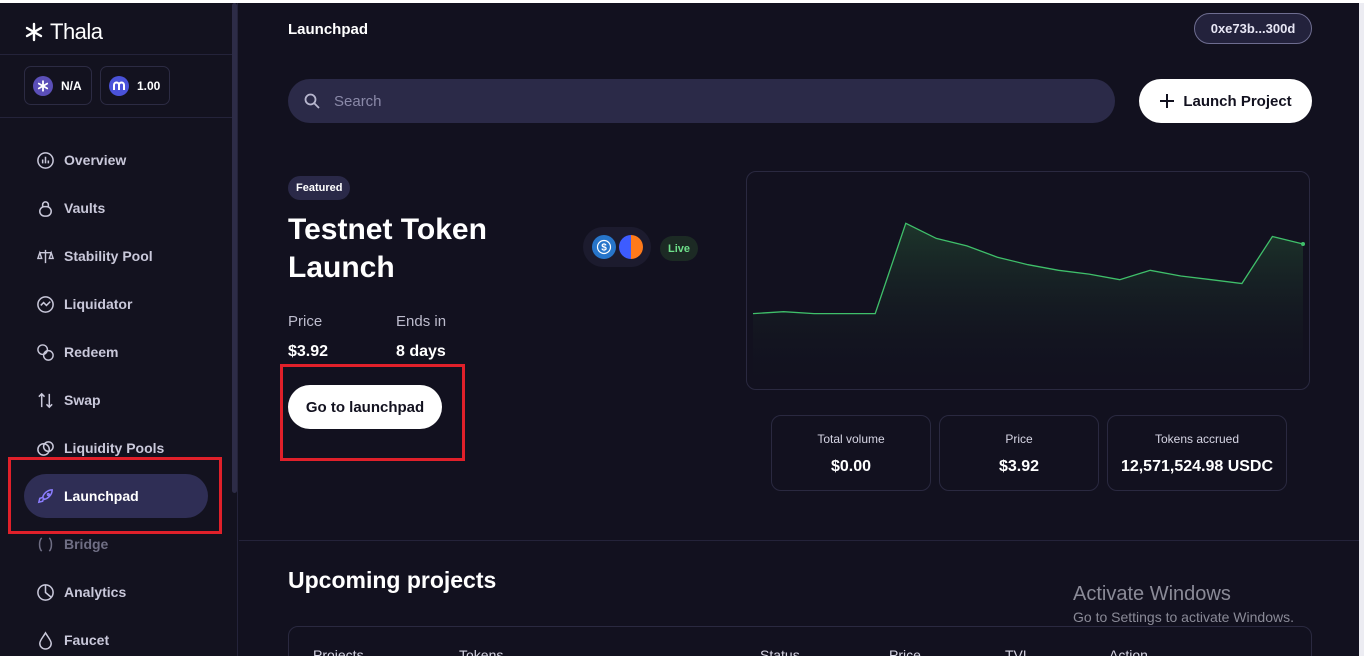  I want to click on balance-pill-mod: 1.00, so click(135, 85).